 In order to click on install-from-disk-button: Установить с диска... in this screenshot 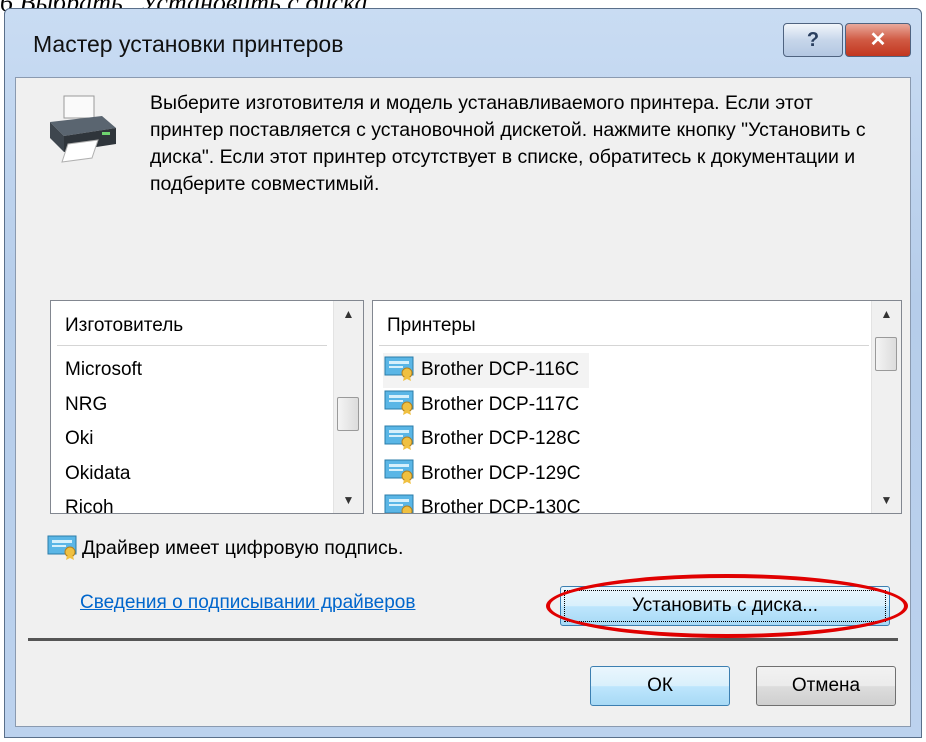, I will do `click(725, 606)`.